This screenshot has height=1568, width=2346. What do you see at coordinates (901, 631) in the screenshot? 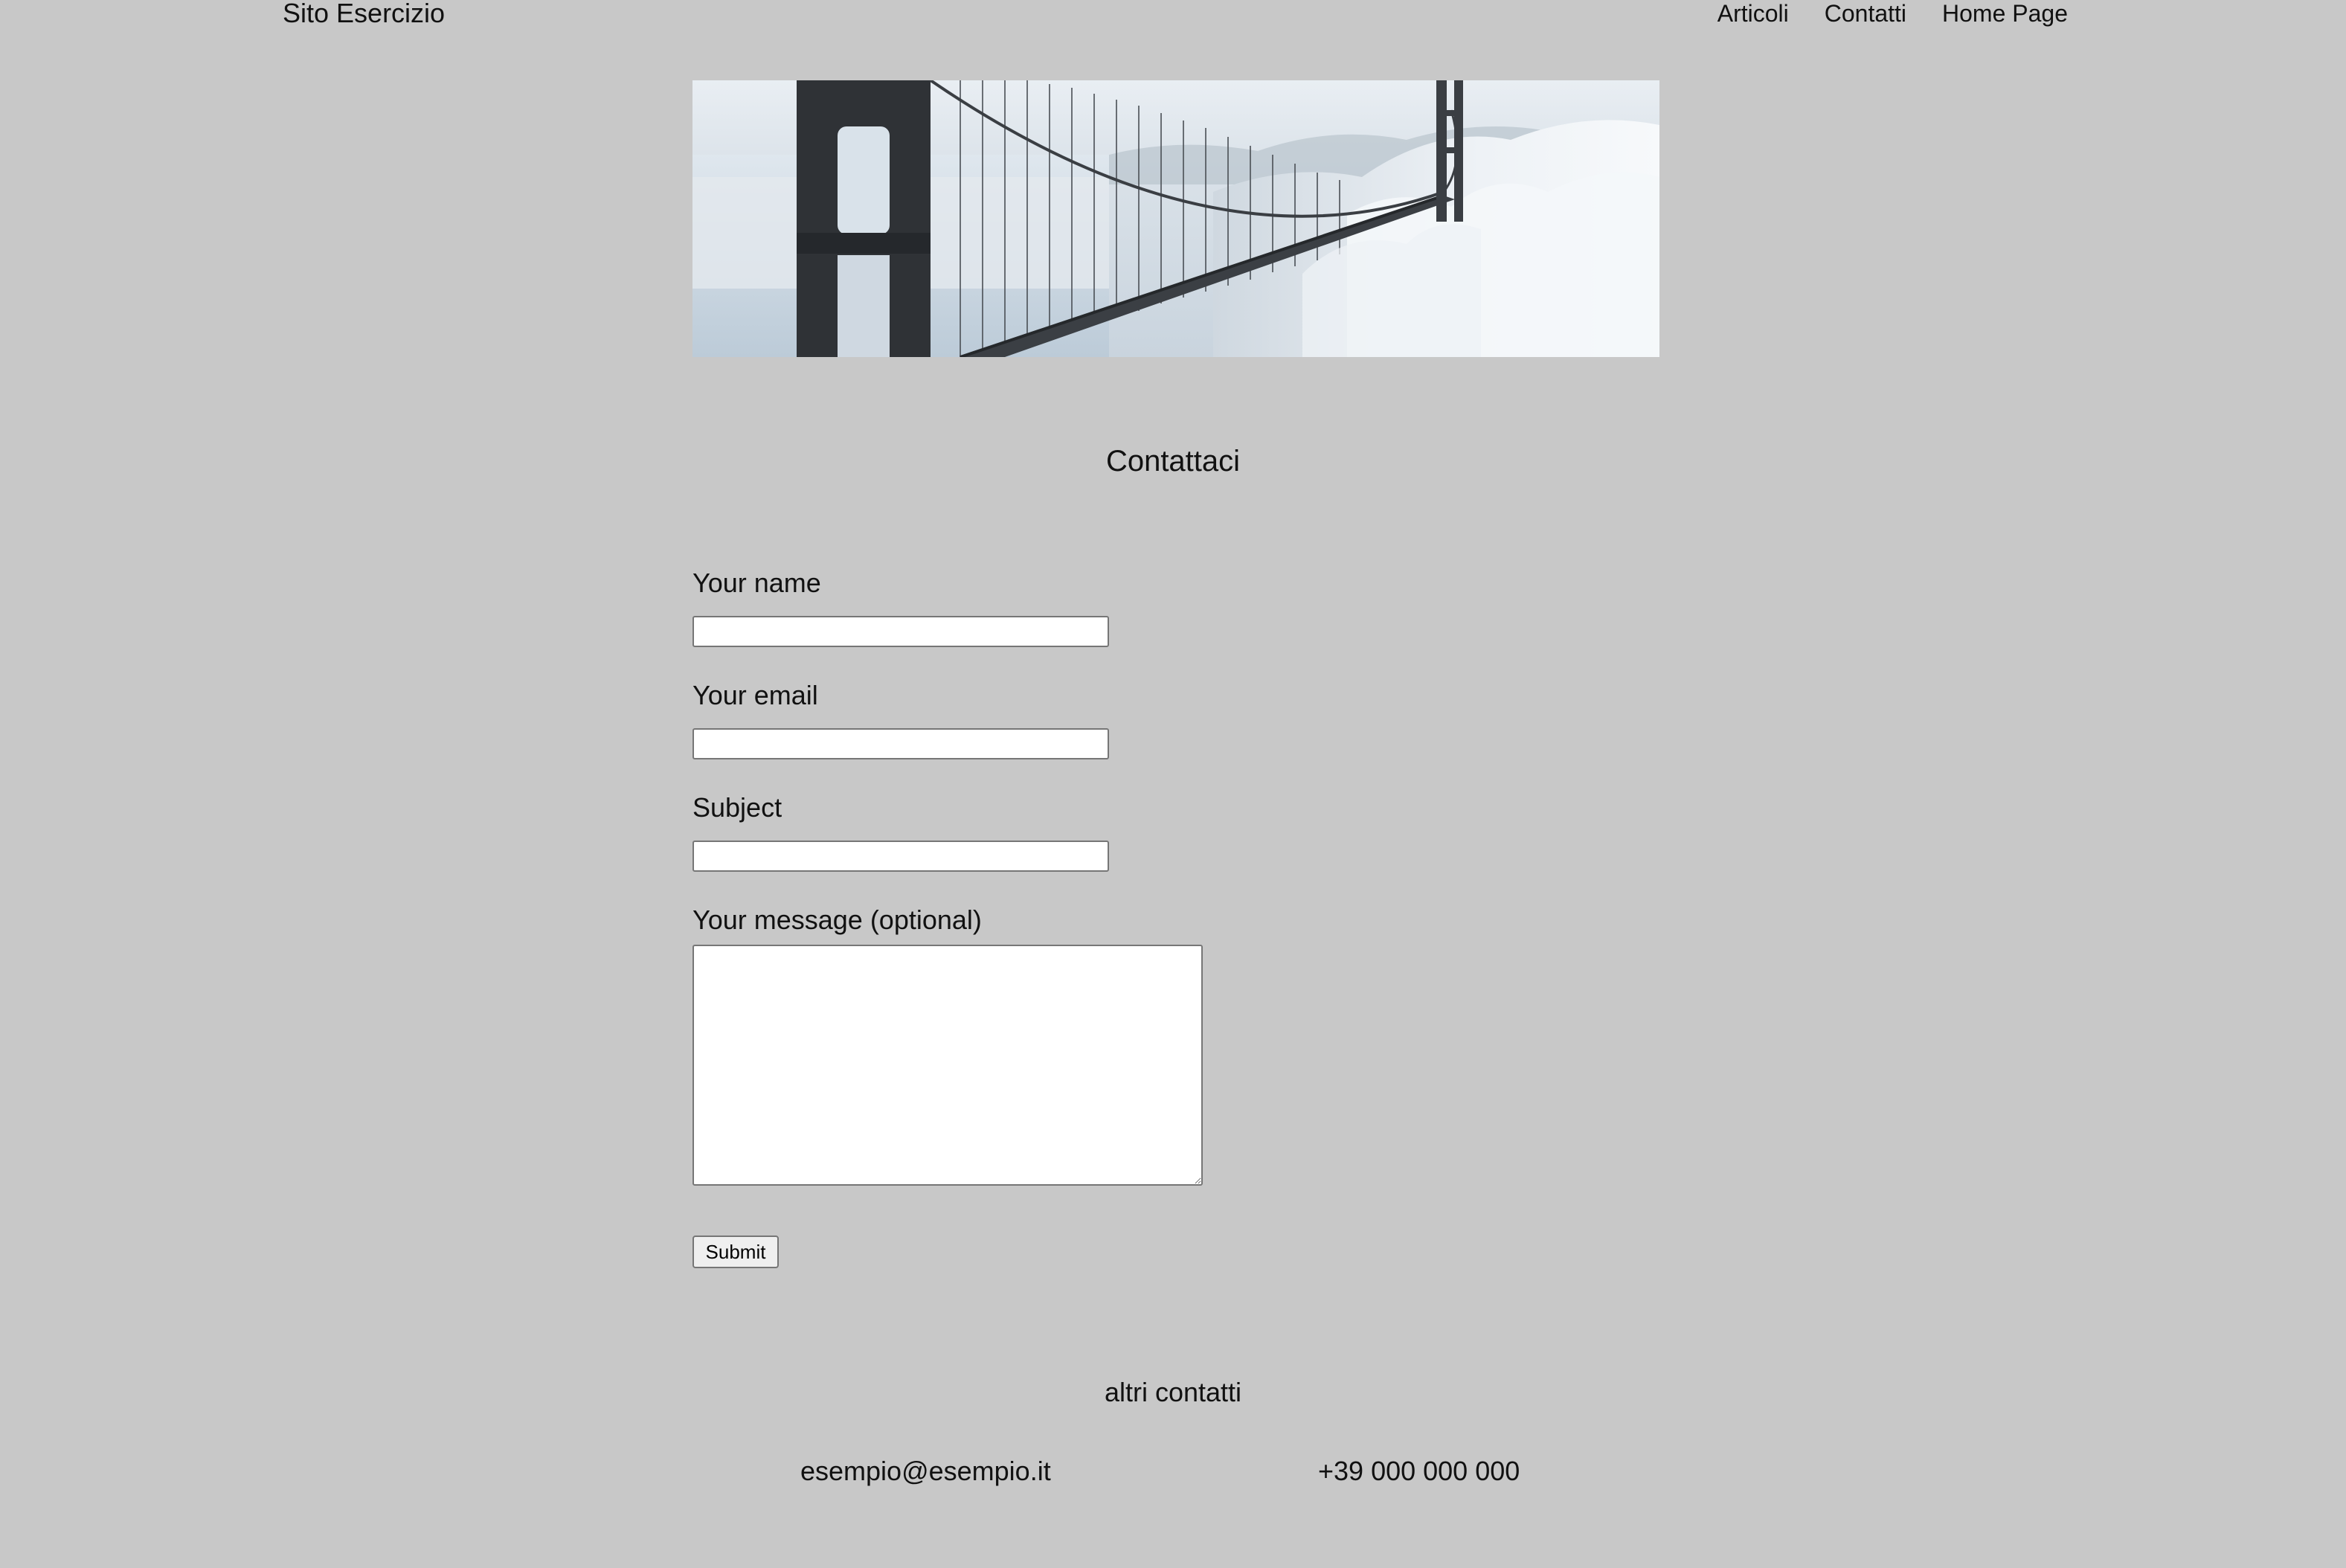
I see `name-field` at bounding box center [901, 631].